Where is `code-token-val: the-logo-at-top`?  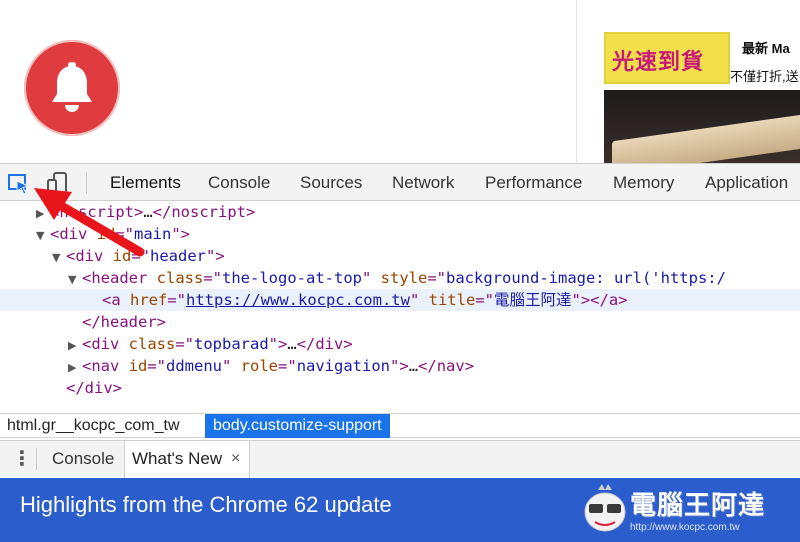
code-token-val: the-logo-at-top is located at coordinates (292, 278).